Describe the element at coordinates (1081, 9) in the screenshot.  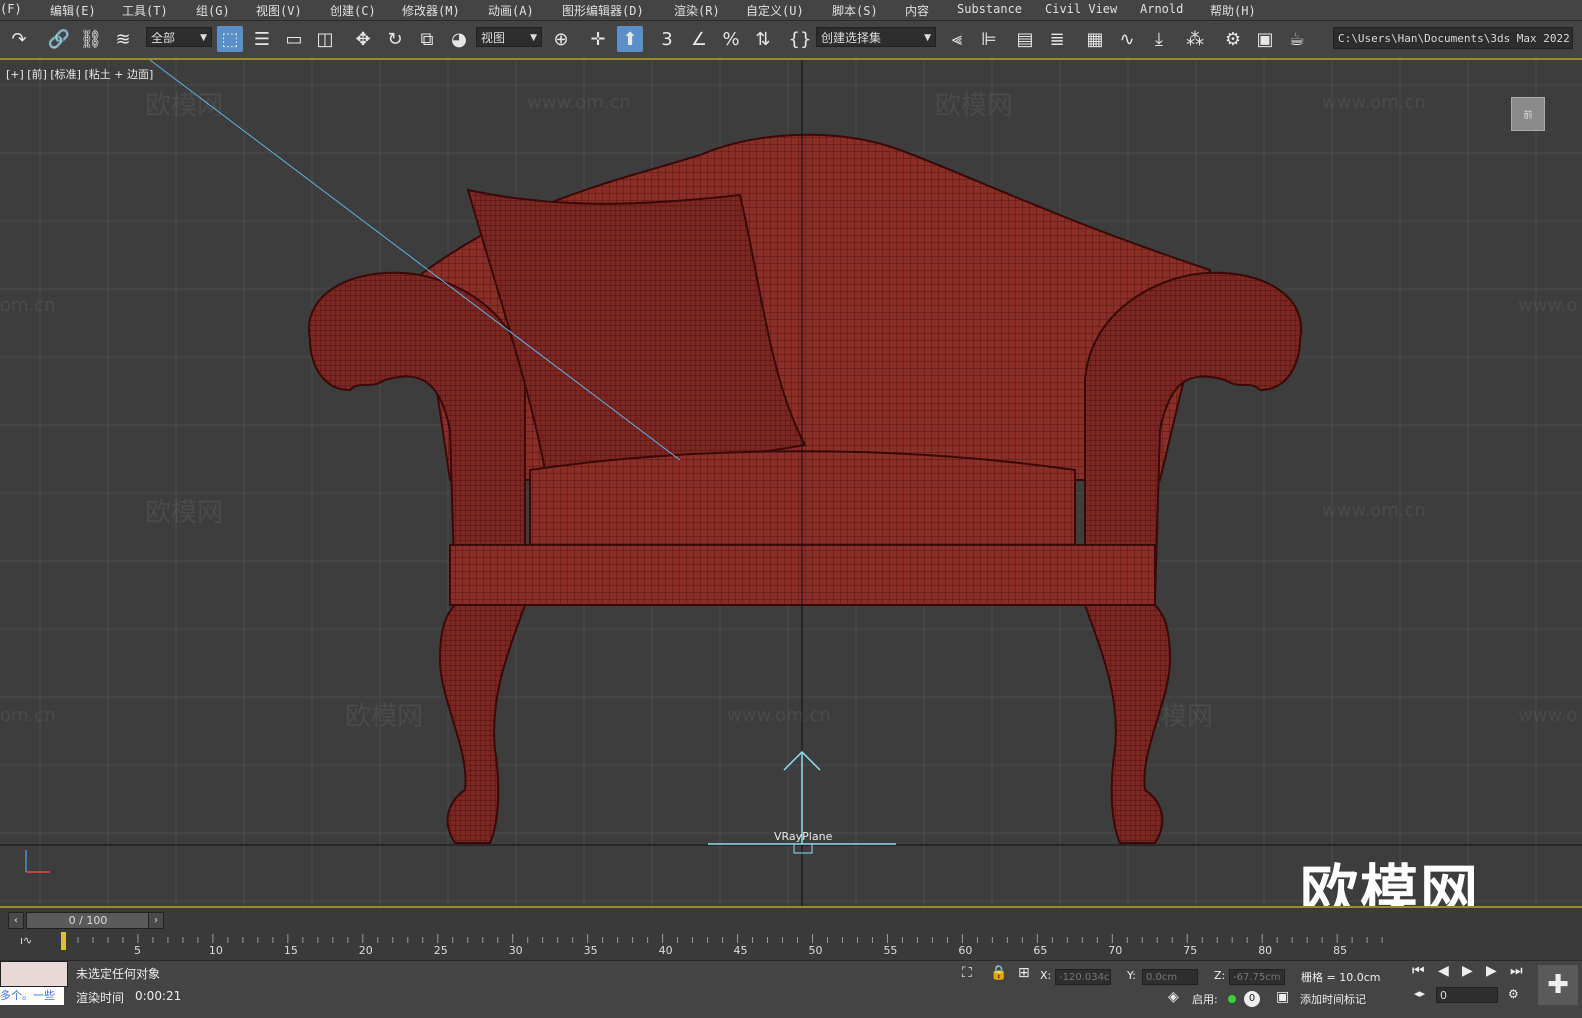
I see `menu-civil-view: Civil View` at that location.